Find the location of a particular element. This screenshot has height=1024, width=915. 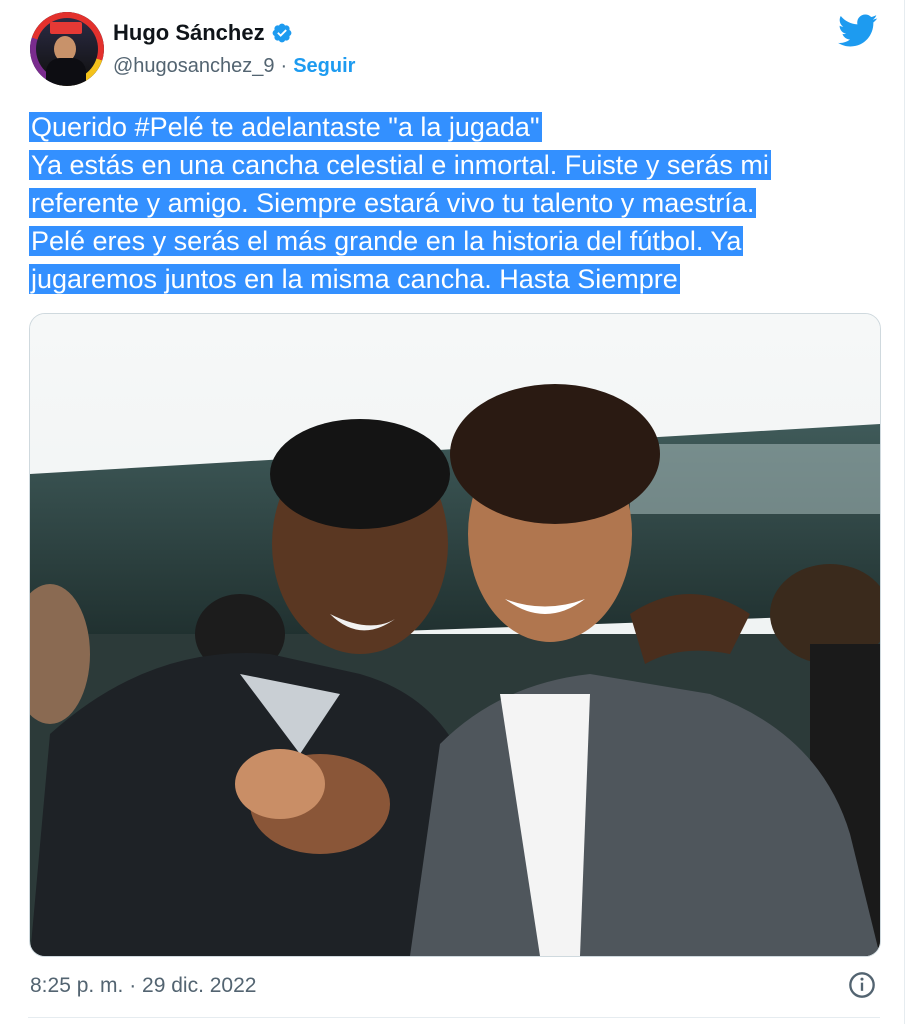

follow-button: Seguir is located at coordinates (324, 66).